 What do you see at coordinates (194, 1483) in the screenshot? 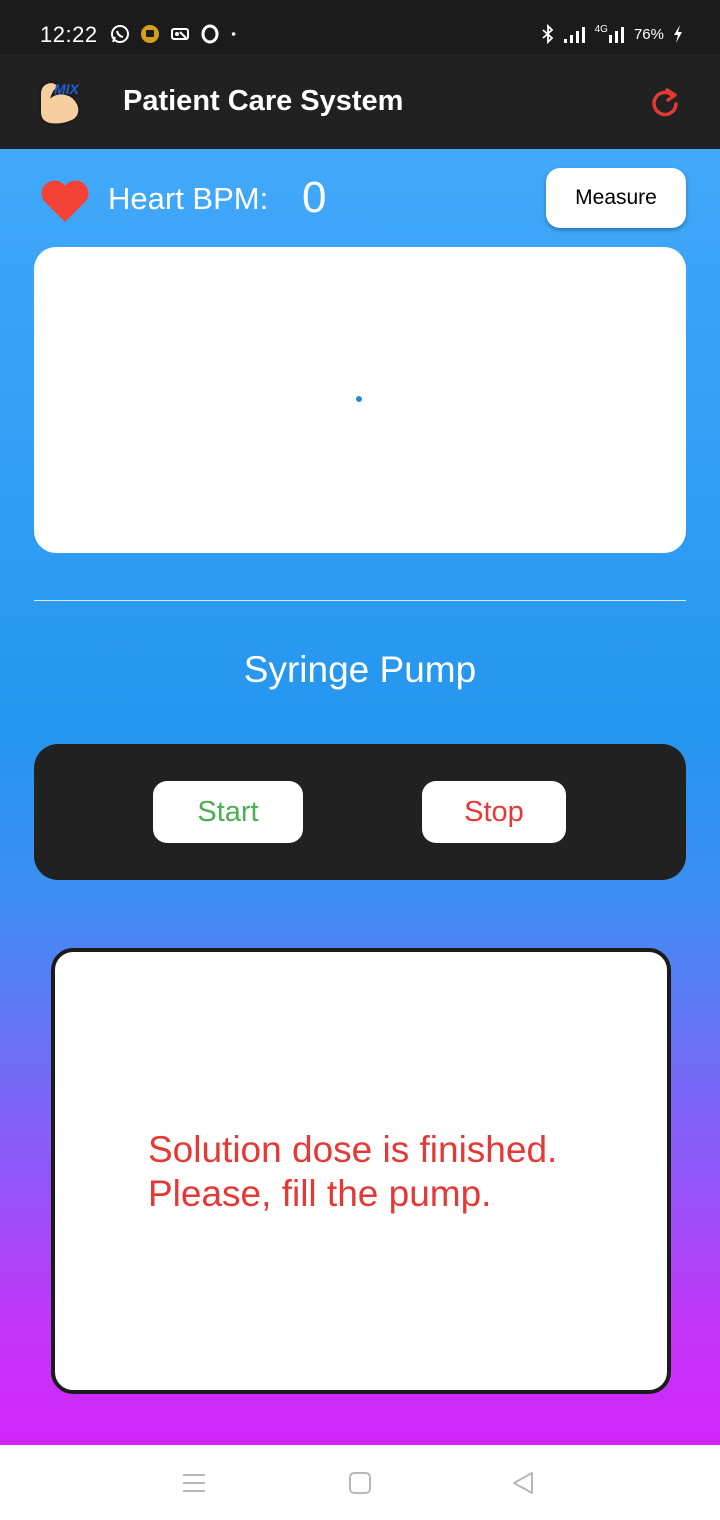
I see `menu-icon` at bounding box center [194, 1483].